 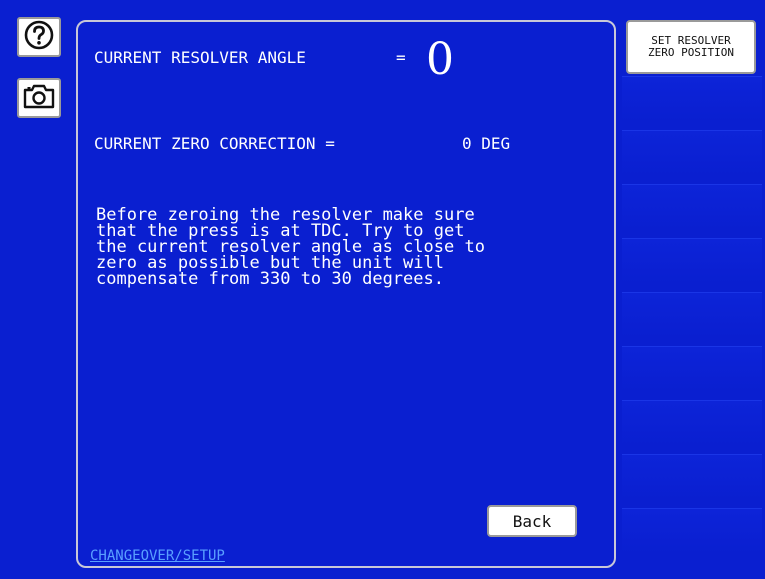 What do you see at coordinates (691, 52) in the screenshot?
I see `set-resolver-label-line2: ZERO POSITION` at bounding box center [691, 52].